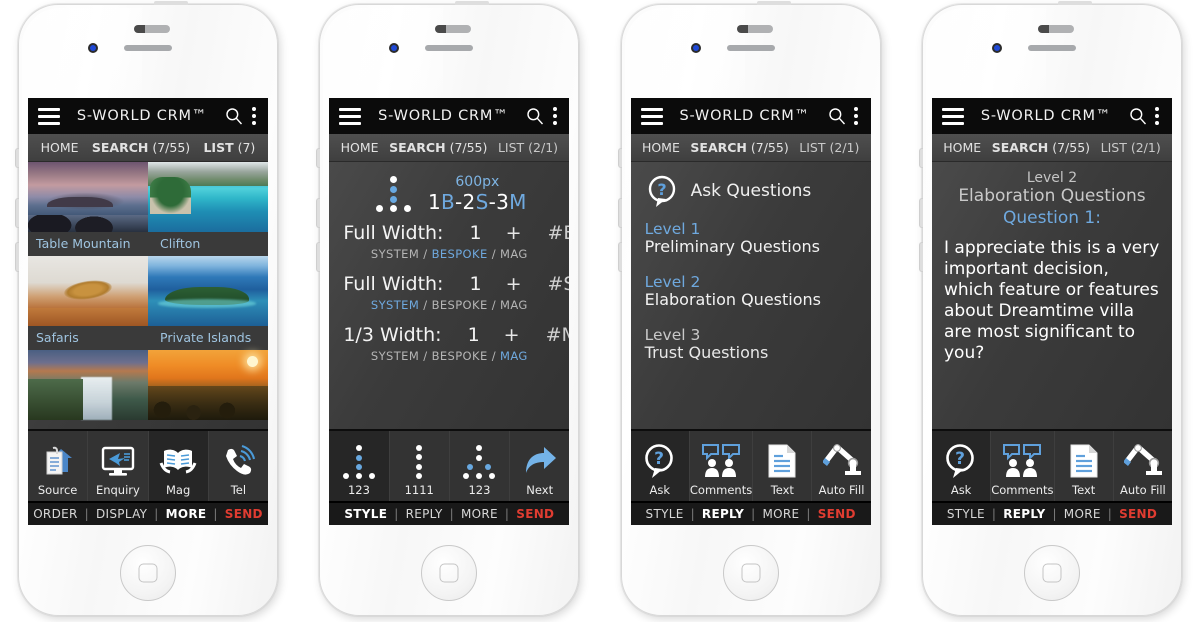 This screenshot has height=622, width=1200. What do you see at coordinates (229, 147) in the screenshot?
I see `nav-tab-list: LIST (7)` at bounding box center [229, 147].